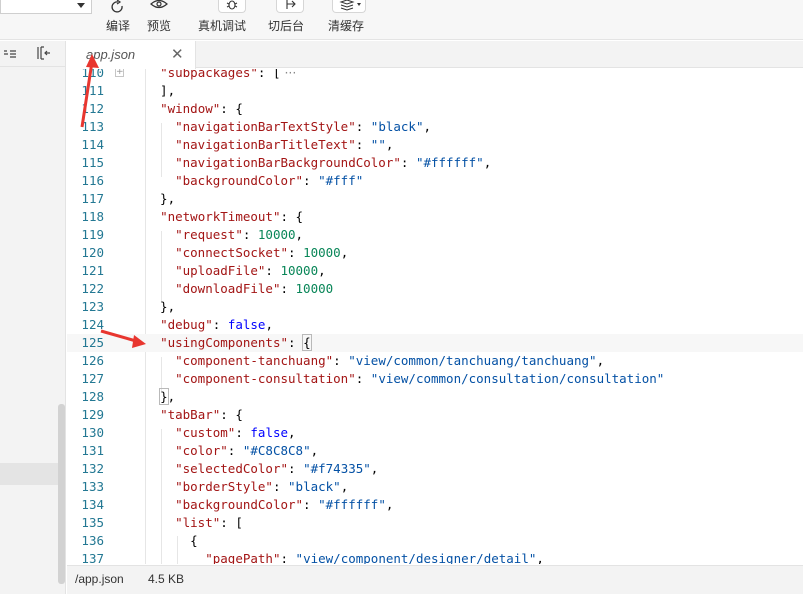 The image size is (803, 594). What do you see at coordinates (435, 579) in the screenshot?
I see `status-bar: /app.json 4.5 KB` at bounding box center [435, 579].